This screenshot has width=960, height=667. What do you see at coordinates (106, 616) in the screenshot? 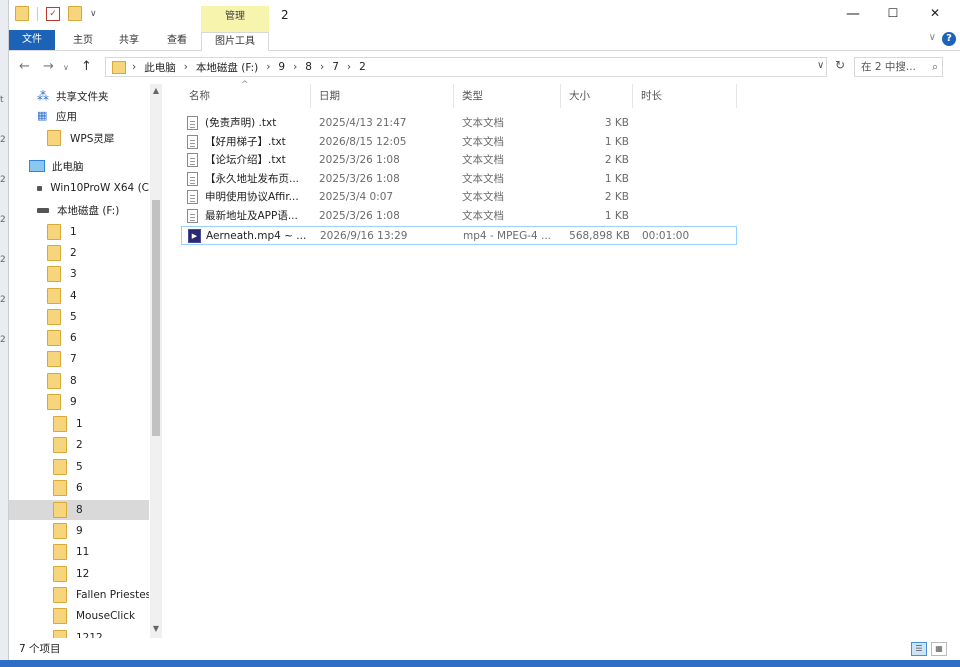
I see `sidebar-item-label: MouseClick` at bounding box center [106, 616].